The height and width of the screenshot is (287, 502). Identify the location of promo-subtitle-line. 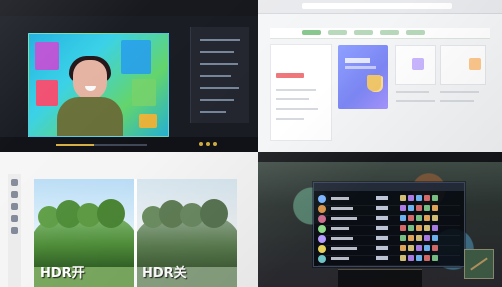
(360, 67).